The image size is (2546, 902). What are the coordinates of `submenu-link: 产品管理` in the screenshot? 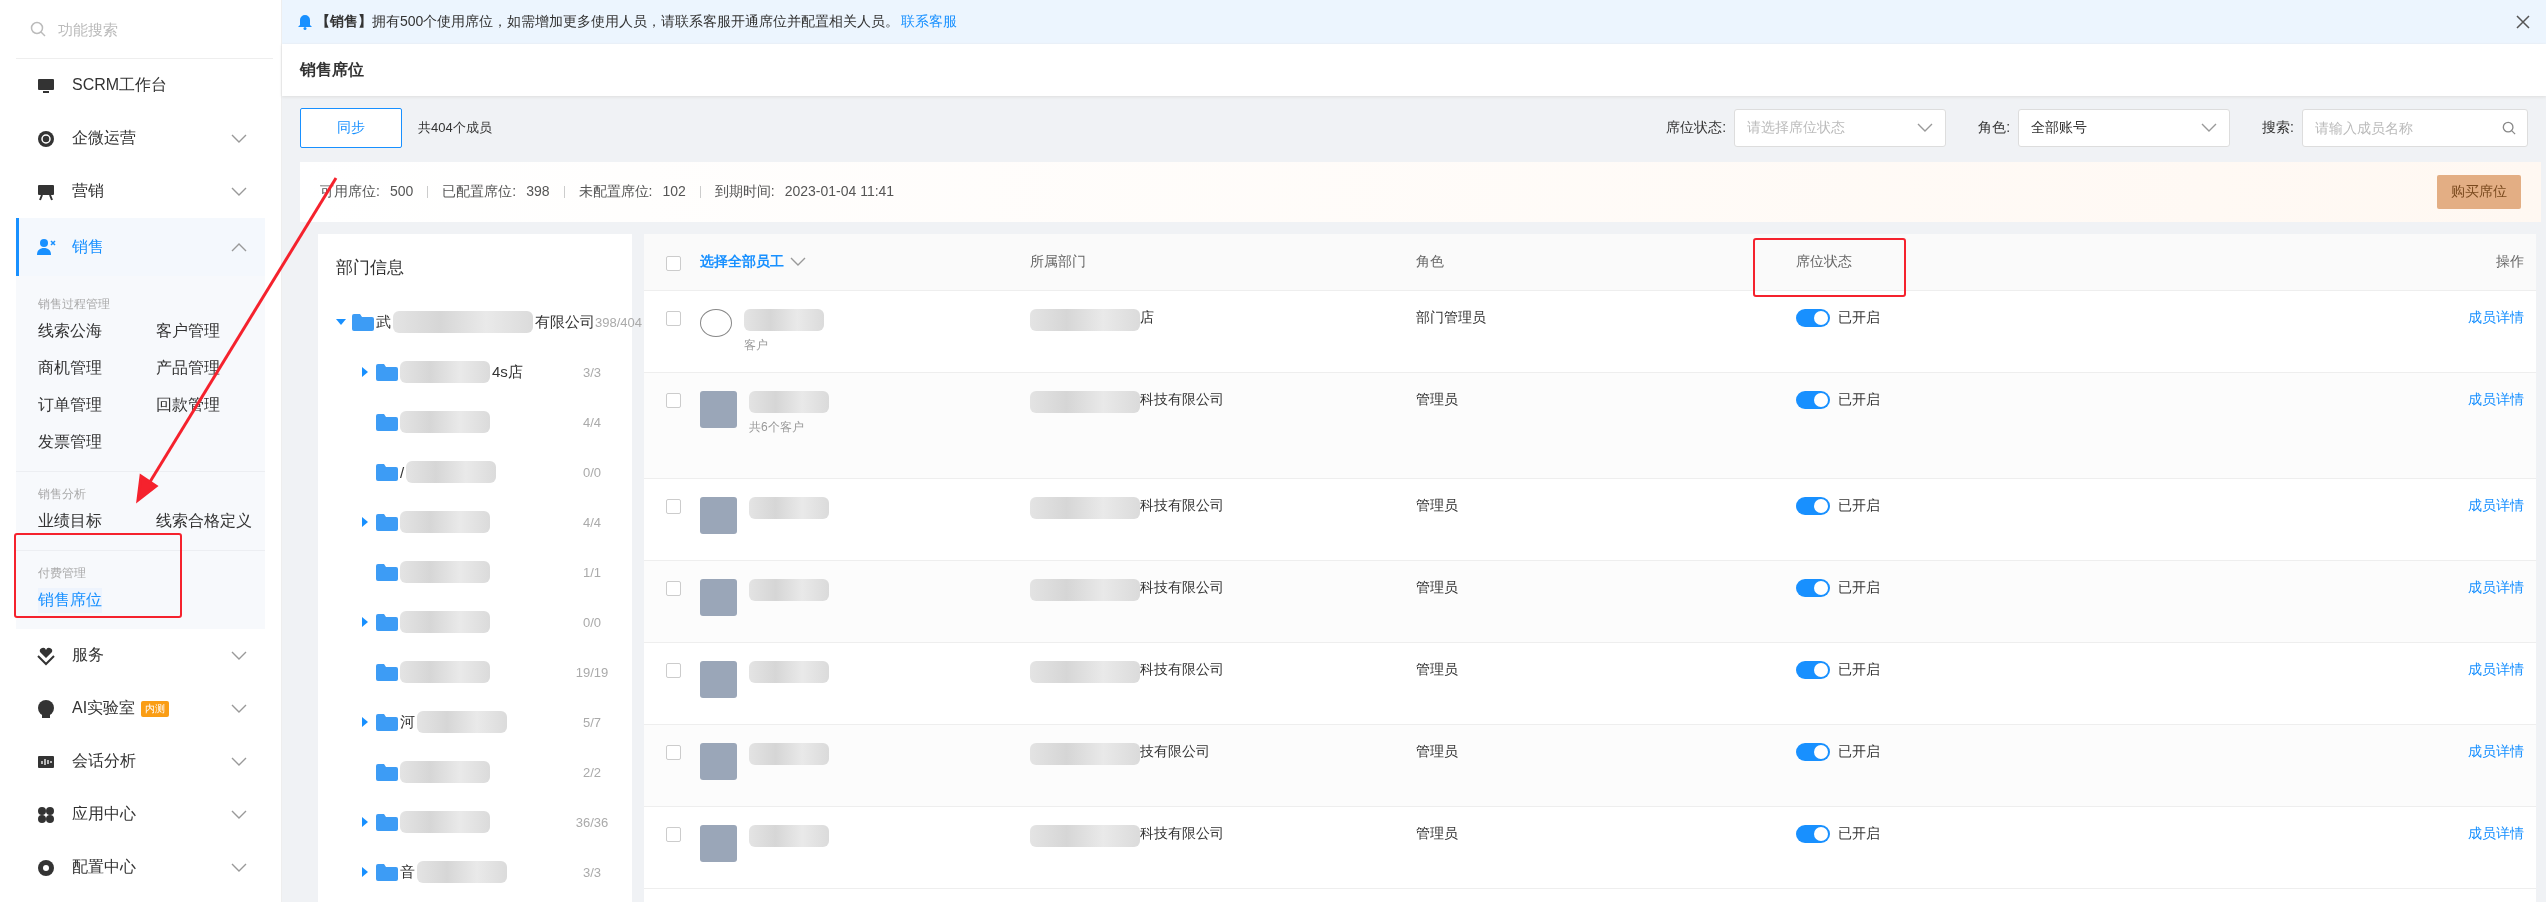 It's located at (215, 368).